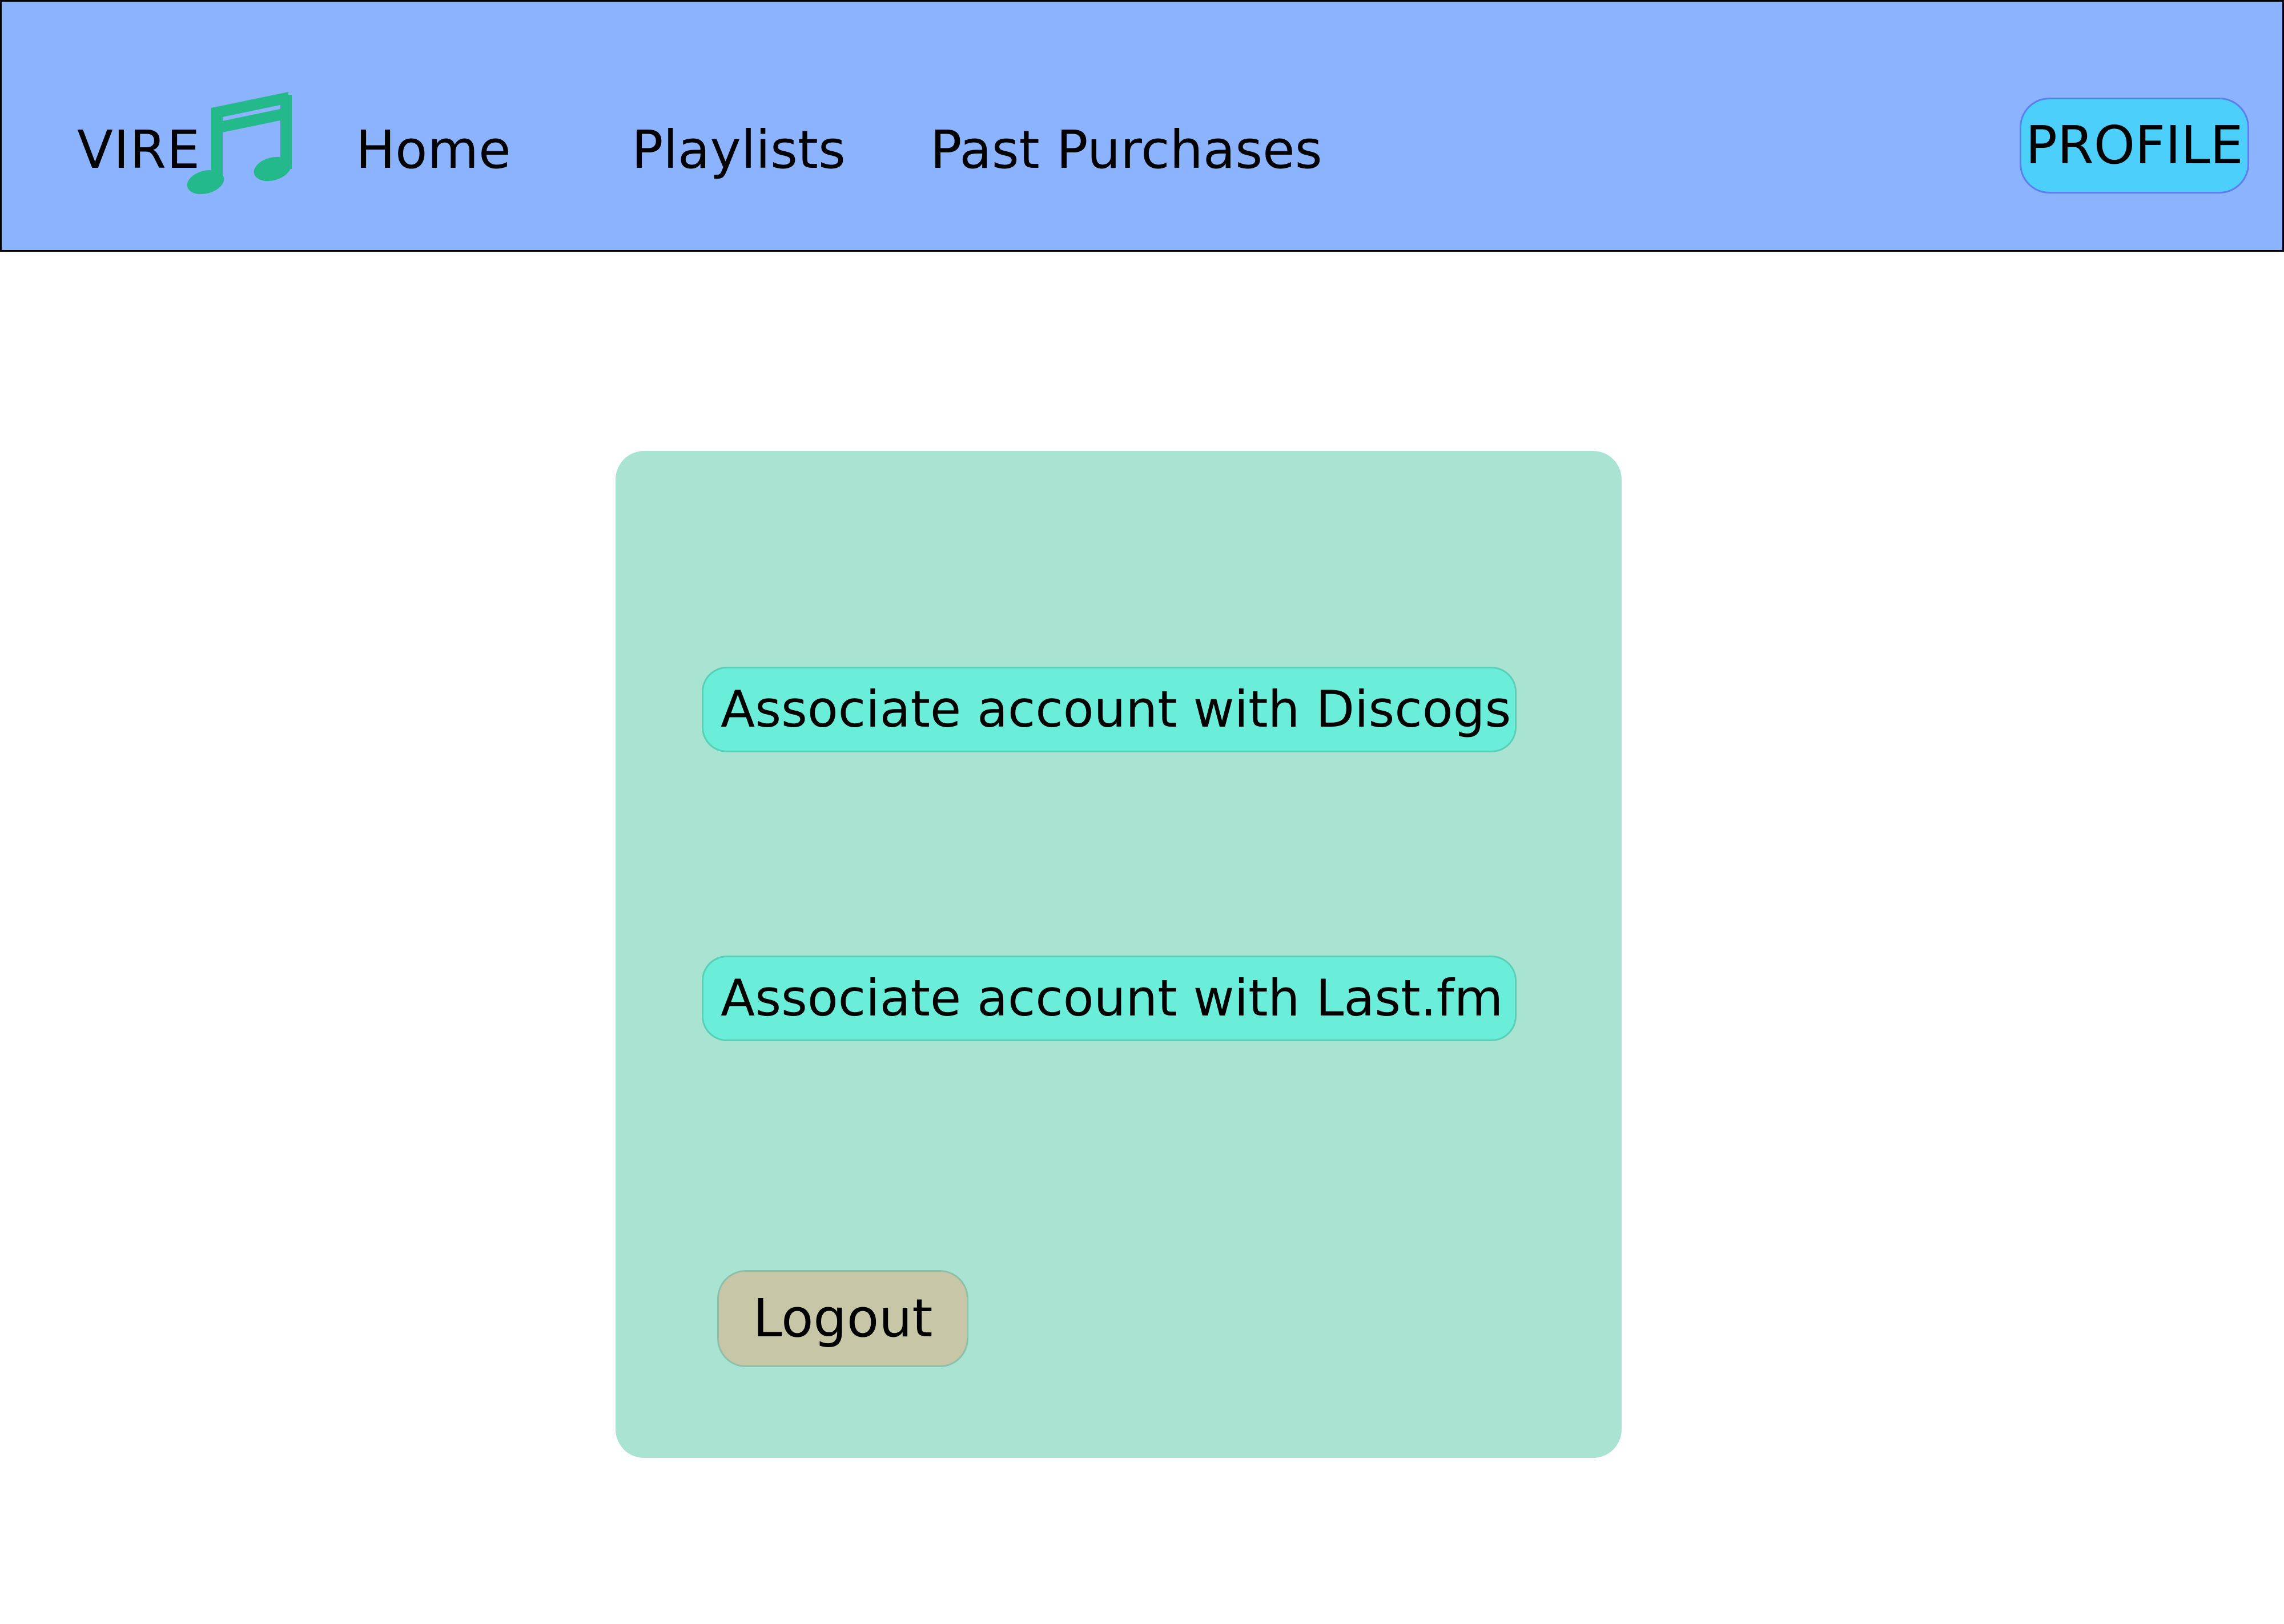 The width and height of the screenshot is (2284, 1624). Describe the element at coordinates (842, 1319) in the screenshot. I see `logout-button: Logout` at that location.